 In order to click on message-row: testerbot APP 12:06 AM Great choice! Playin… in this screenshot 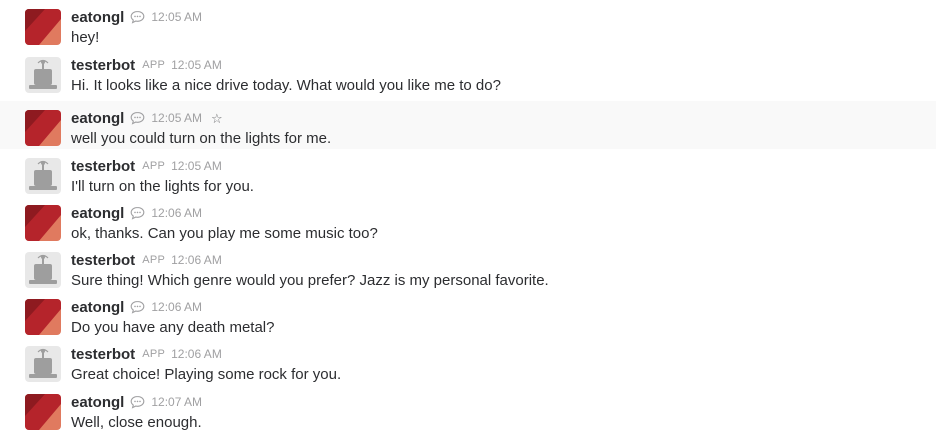, I will do `click(468, 361)`.